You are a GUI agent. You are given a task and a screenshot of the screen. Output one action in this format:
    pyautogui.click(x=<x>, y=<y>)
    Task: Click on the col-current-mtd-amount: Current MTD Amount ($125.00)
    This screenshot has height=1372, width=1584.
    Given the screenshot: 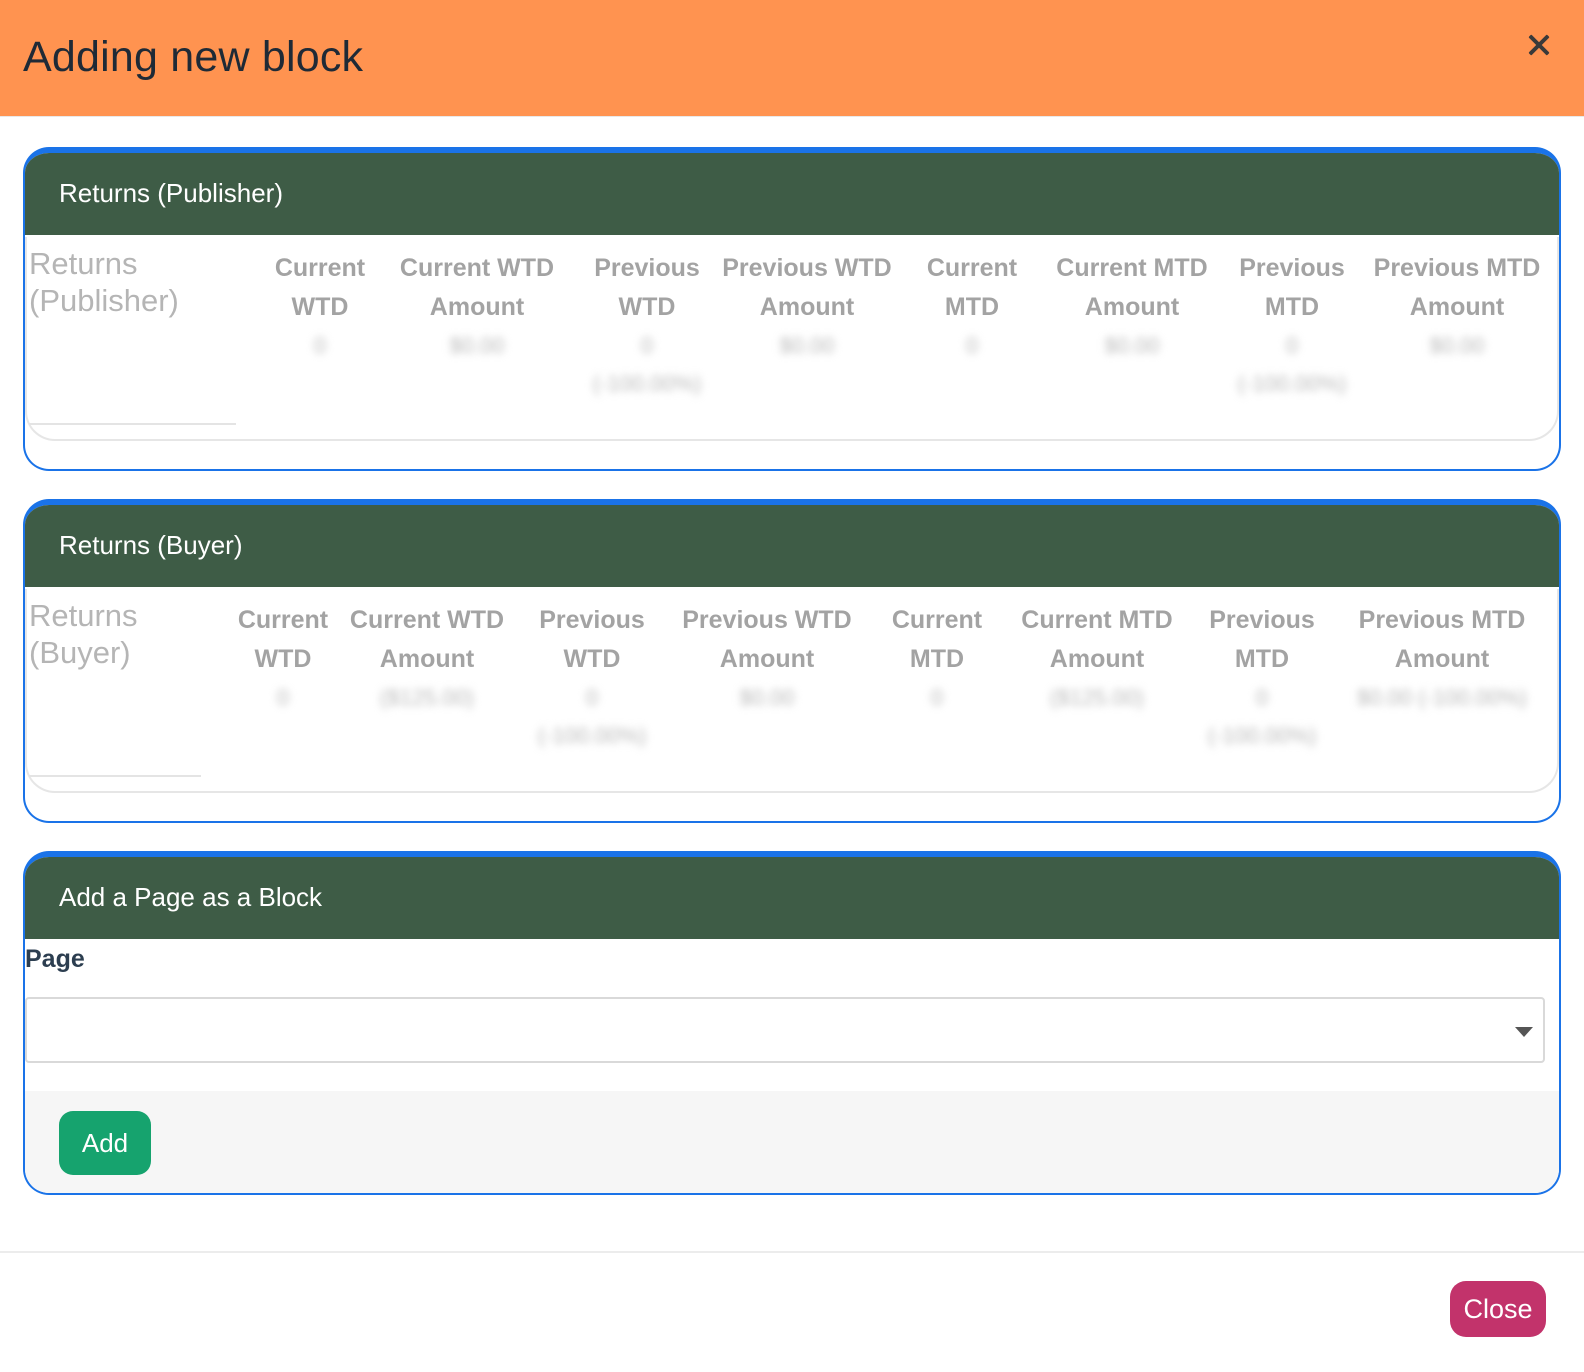 What is the action you would take?
    pyautogui.click(x=1097, y=658)
    